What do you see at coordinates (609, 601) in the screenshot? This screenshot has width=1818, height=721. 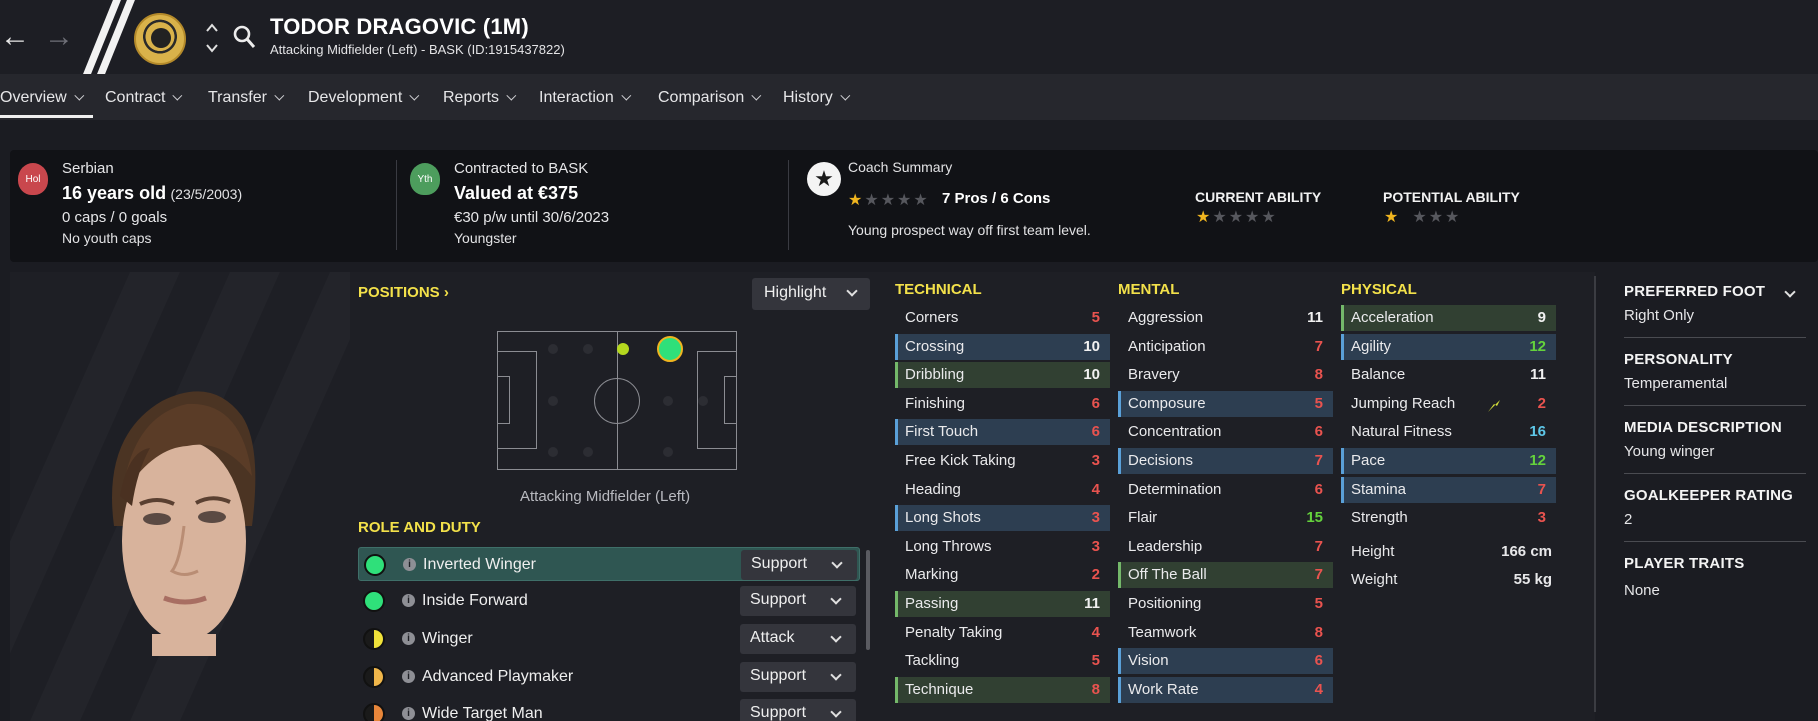 I see `role-row: i Inside Forward Support` at bounding box center [609, 601].